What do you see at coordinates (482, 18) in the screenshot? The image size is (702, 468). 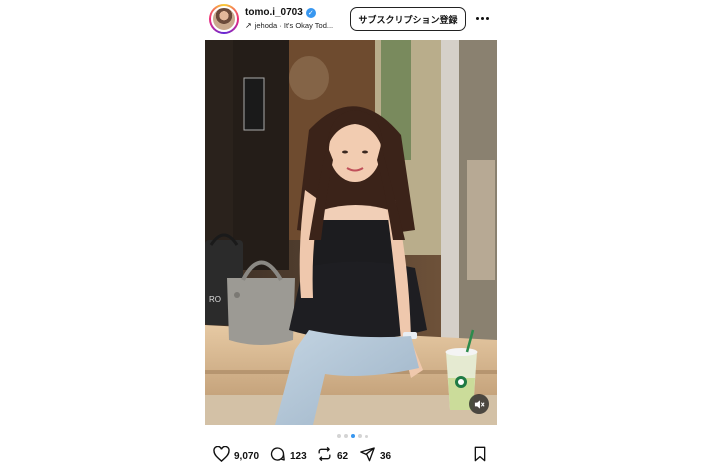 I see `more-options-icon` at bounding box center [482, 18].